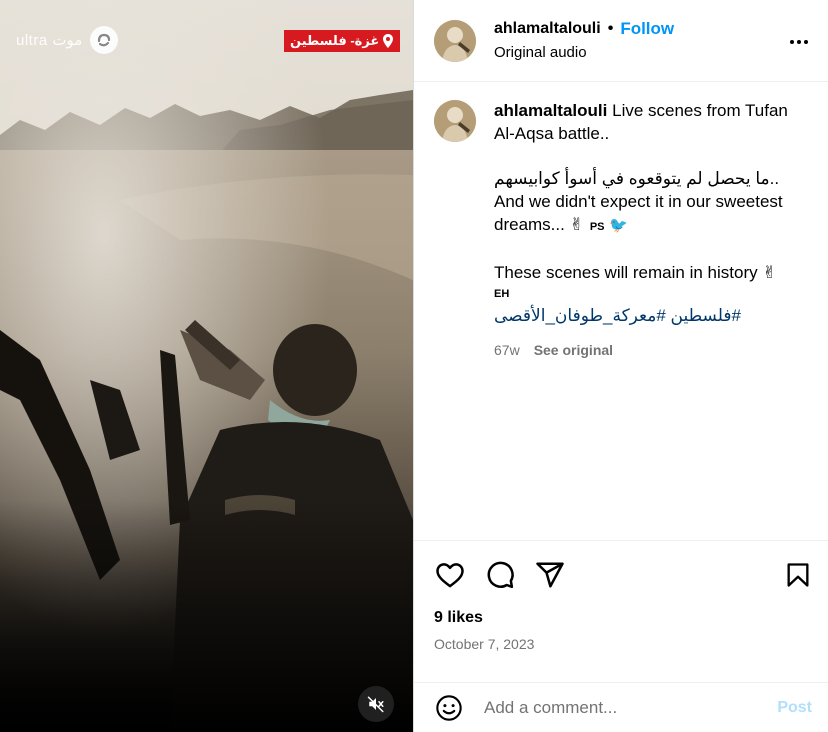  Describe the element at coordinates (388, 40) in the screenshot. I see `map-pin-icon` at that location.